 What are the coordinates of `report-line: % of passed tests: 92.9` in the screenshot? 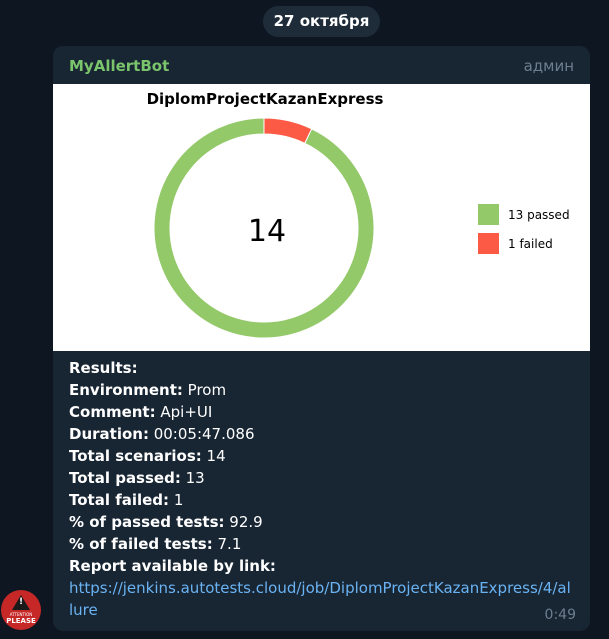 It's located at (324, 522).